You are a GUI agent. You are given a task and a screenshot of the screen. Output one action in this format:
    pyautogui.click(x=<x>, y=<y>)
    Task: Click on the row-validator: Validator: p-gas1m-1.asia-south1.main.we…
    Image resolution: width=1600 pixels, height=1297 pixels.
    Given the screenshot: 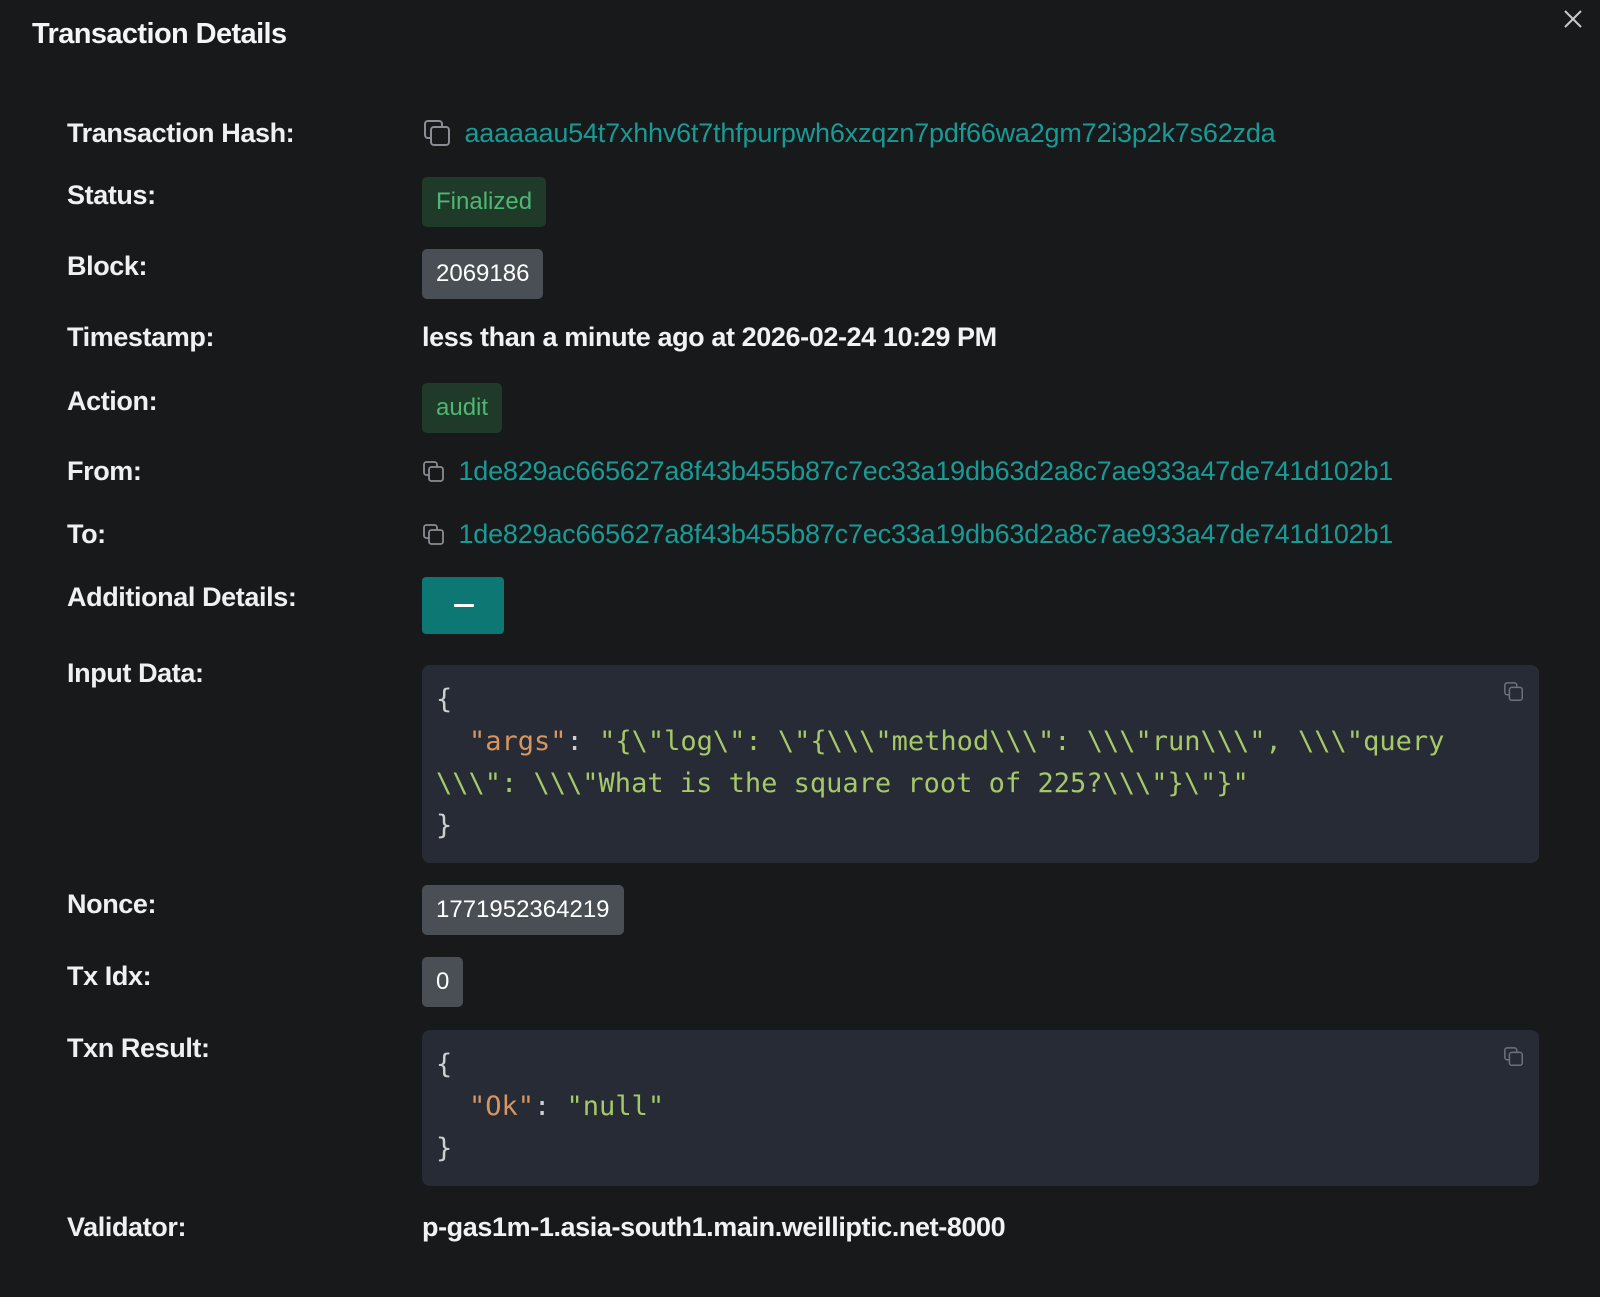 What is the action you would take?
    pyautogui.click(x=833, y=1232)
    